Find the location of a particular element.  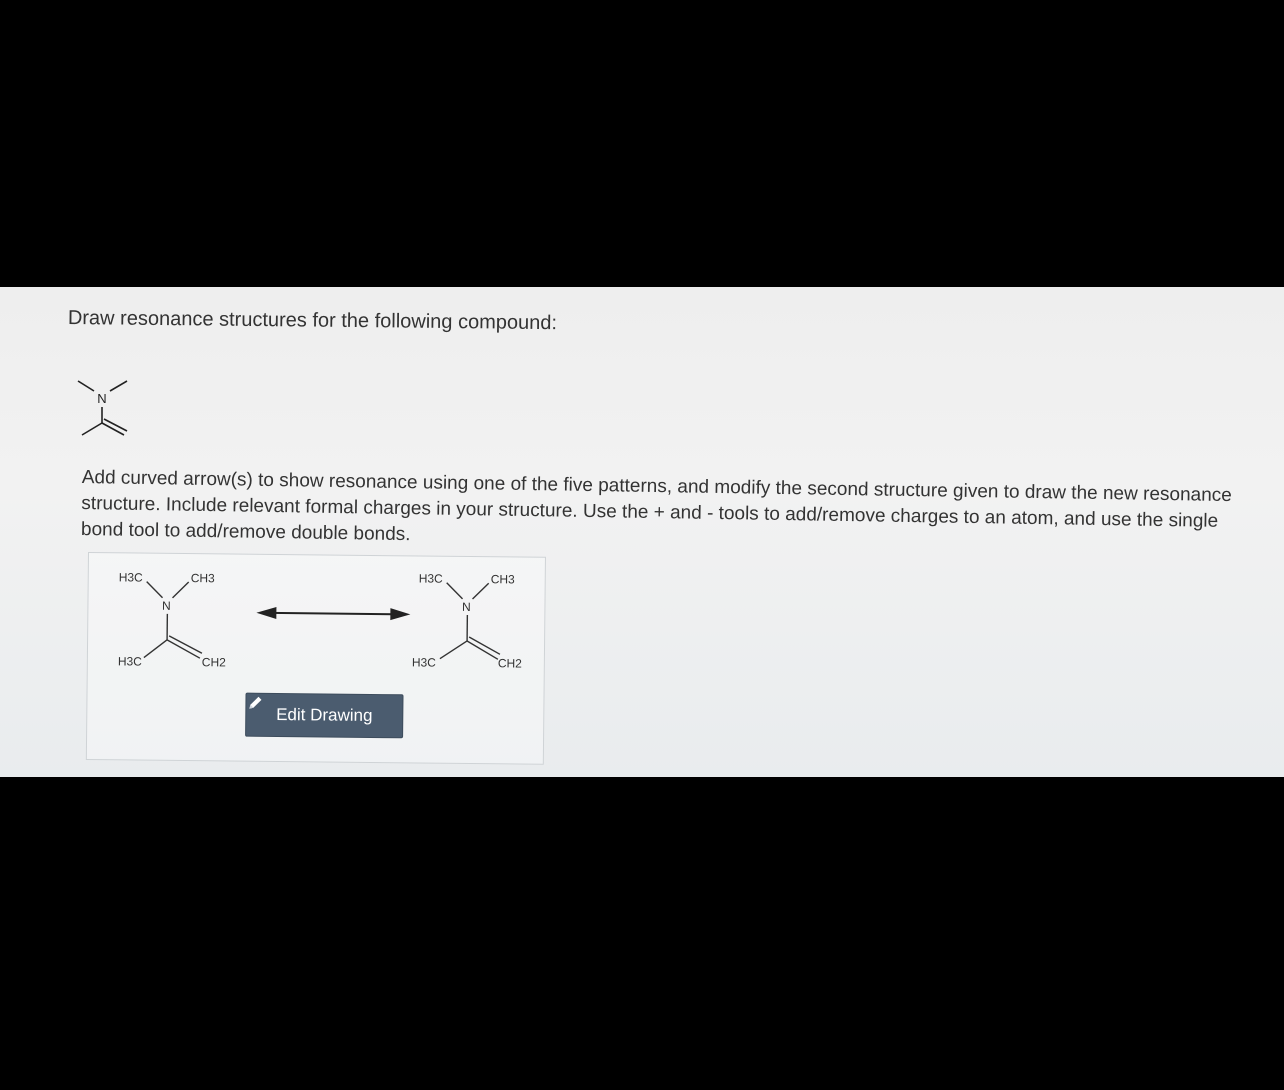

right-bottom-right-label: CH2 is located at coordinates (510, 663).